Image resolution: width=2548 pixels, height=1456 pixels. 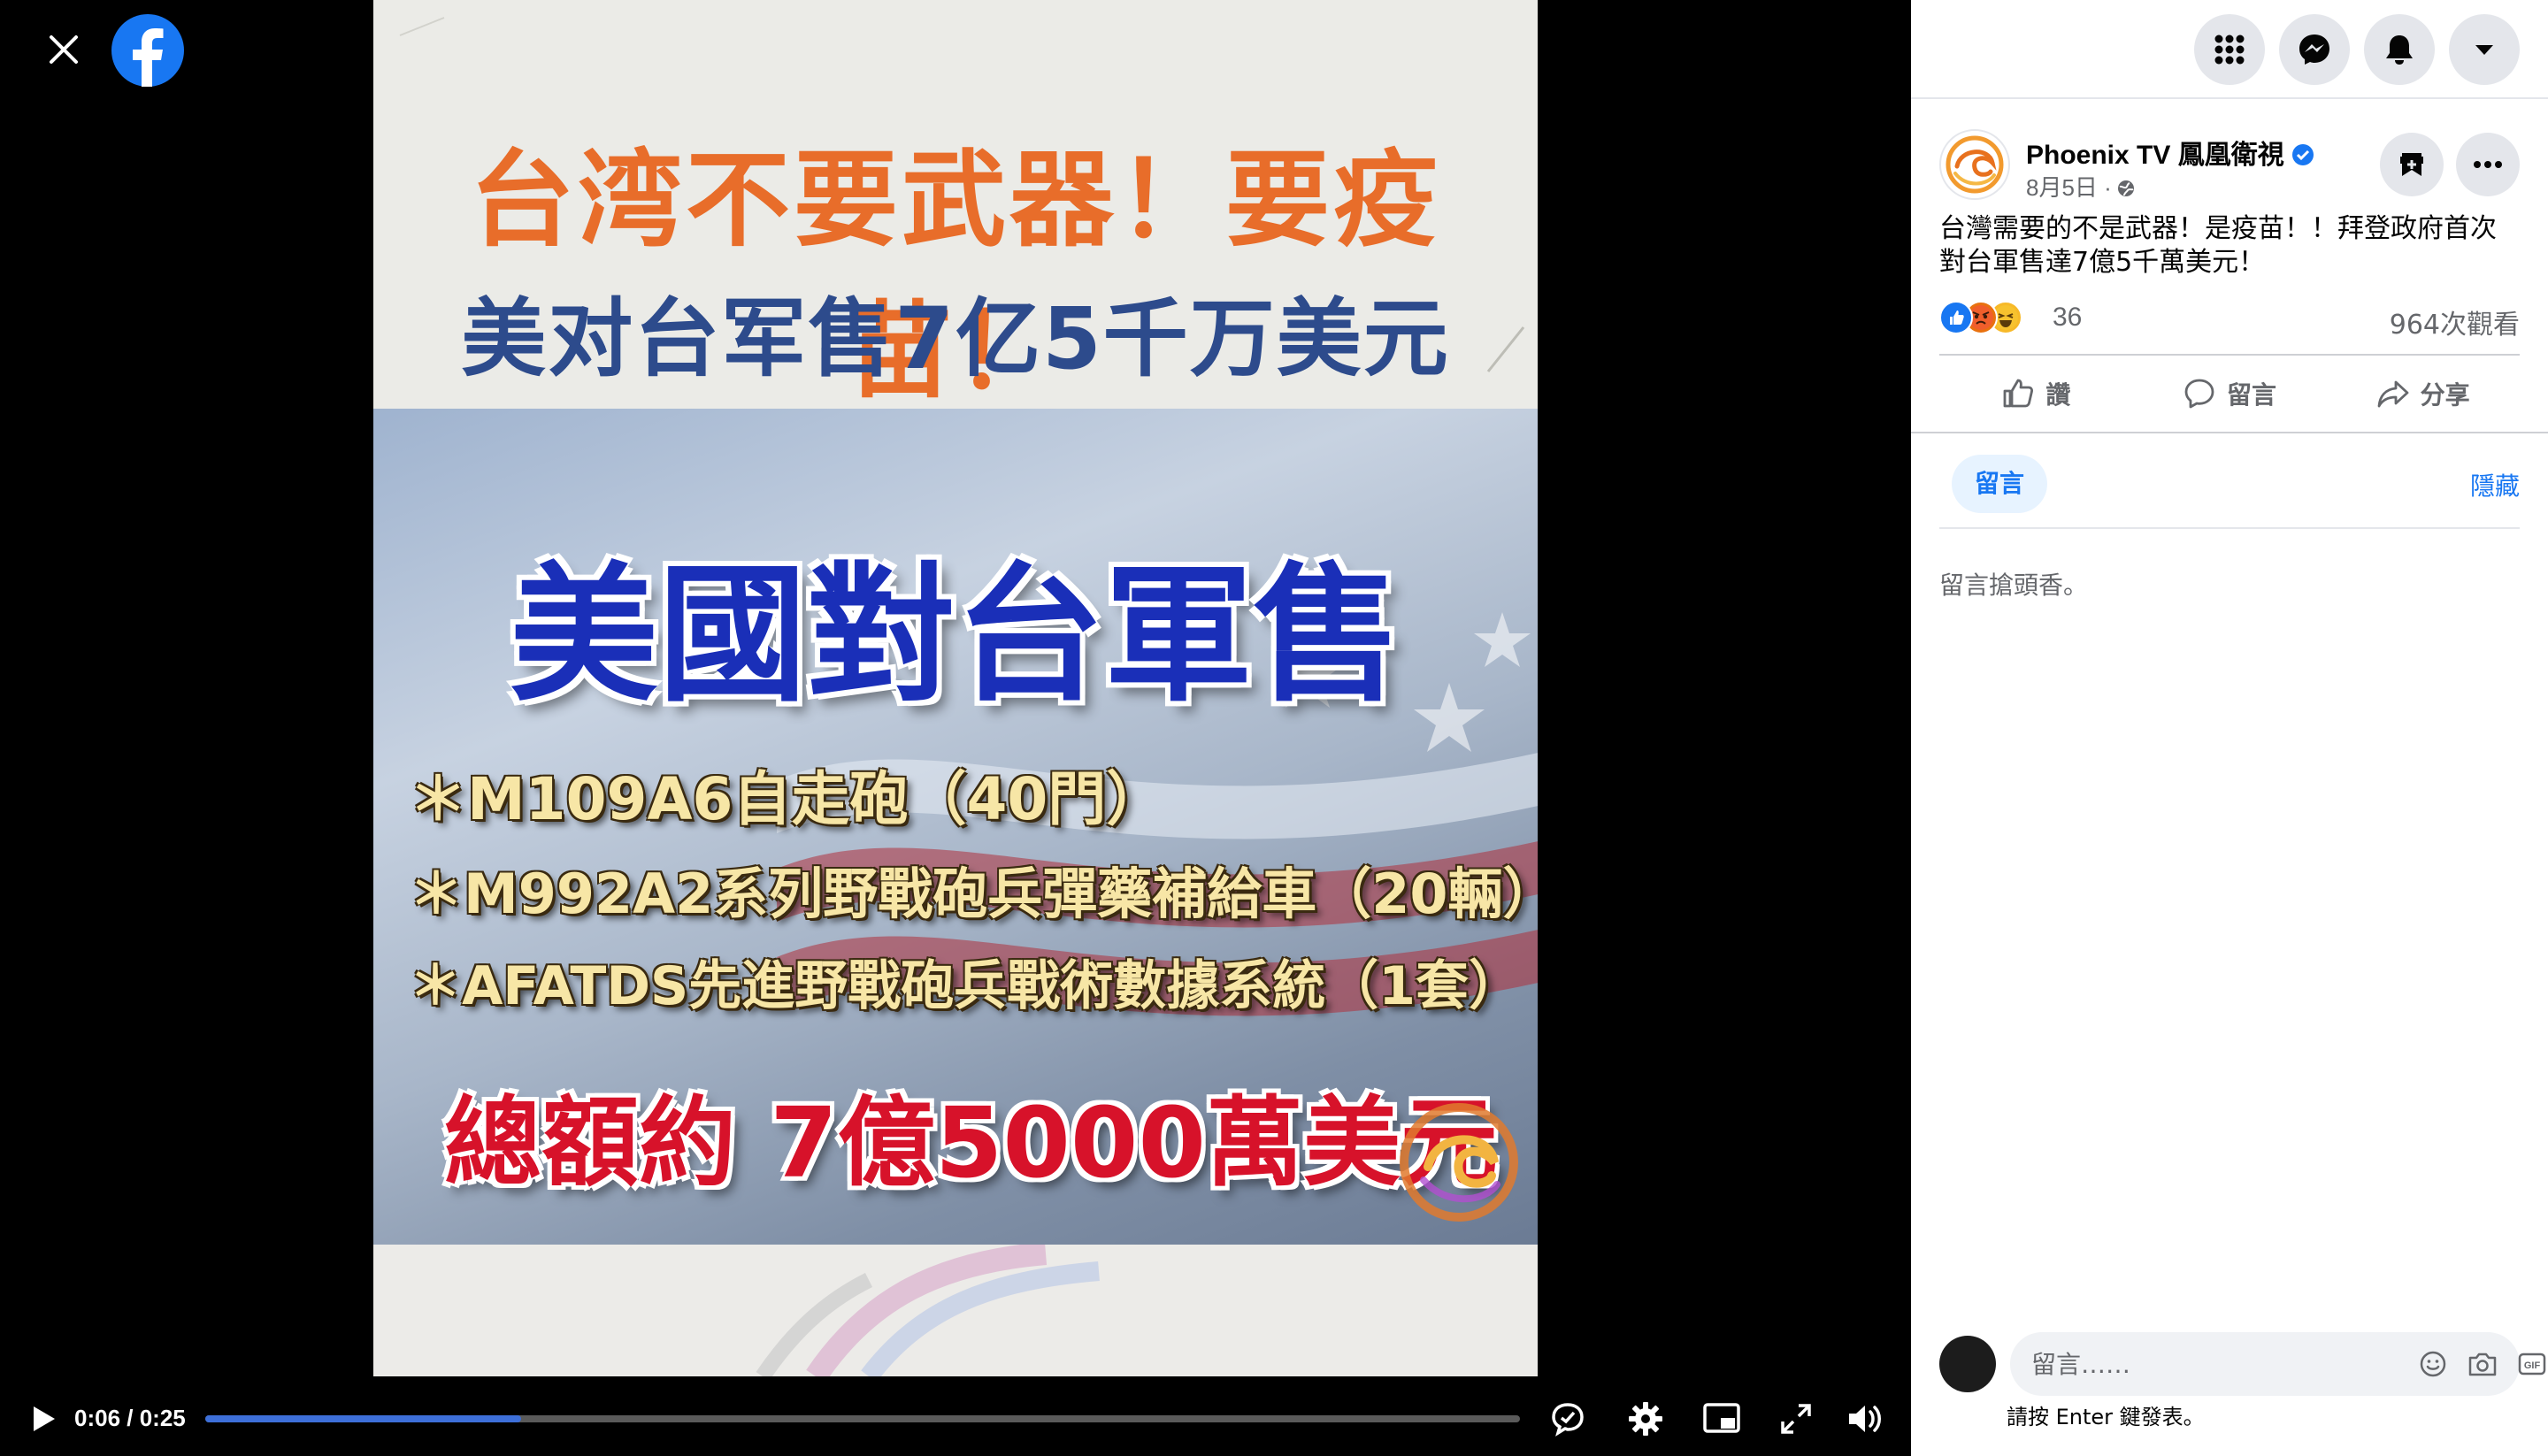 I want to click on comment-bubble-icon, so click(x=2199, y=394).